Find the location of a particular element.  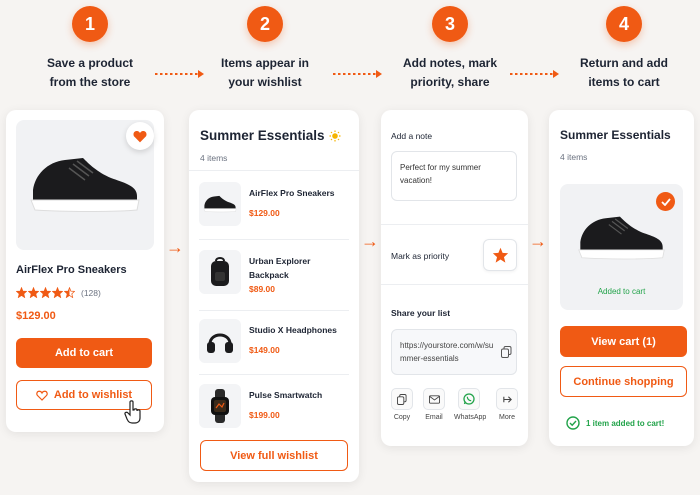

share-option-label: Copy is located at coordinates (402, 417).